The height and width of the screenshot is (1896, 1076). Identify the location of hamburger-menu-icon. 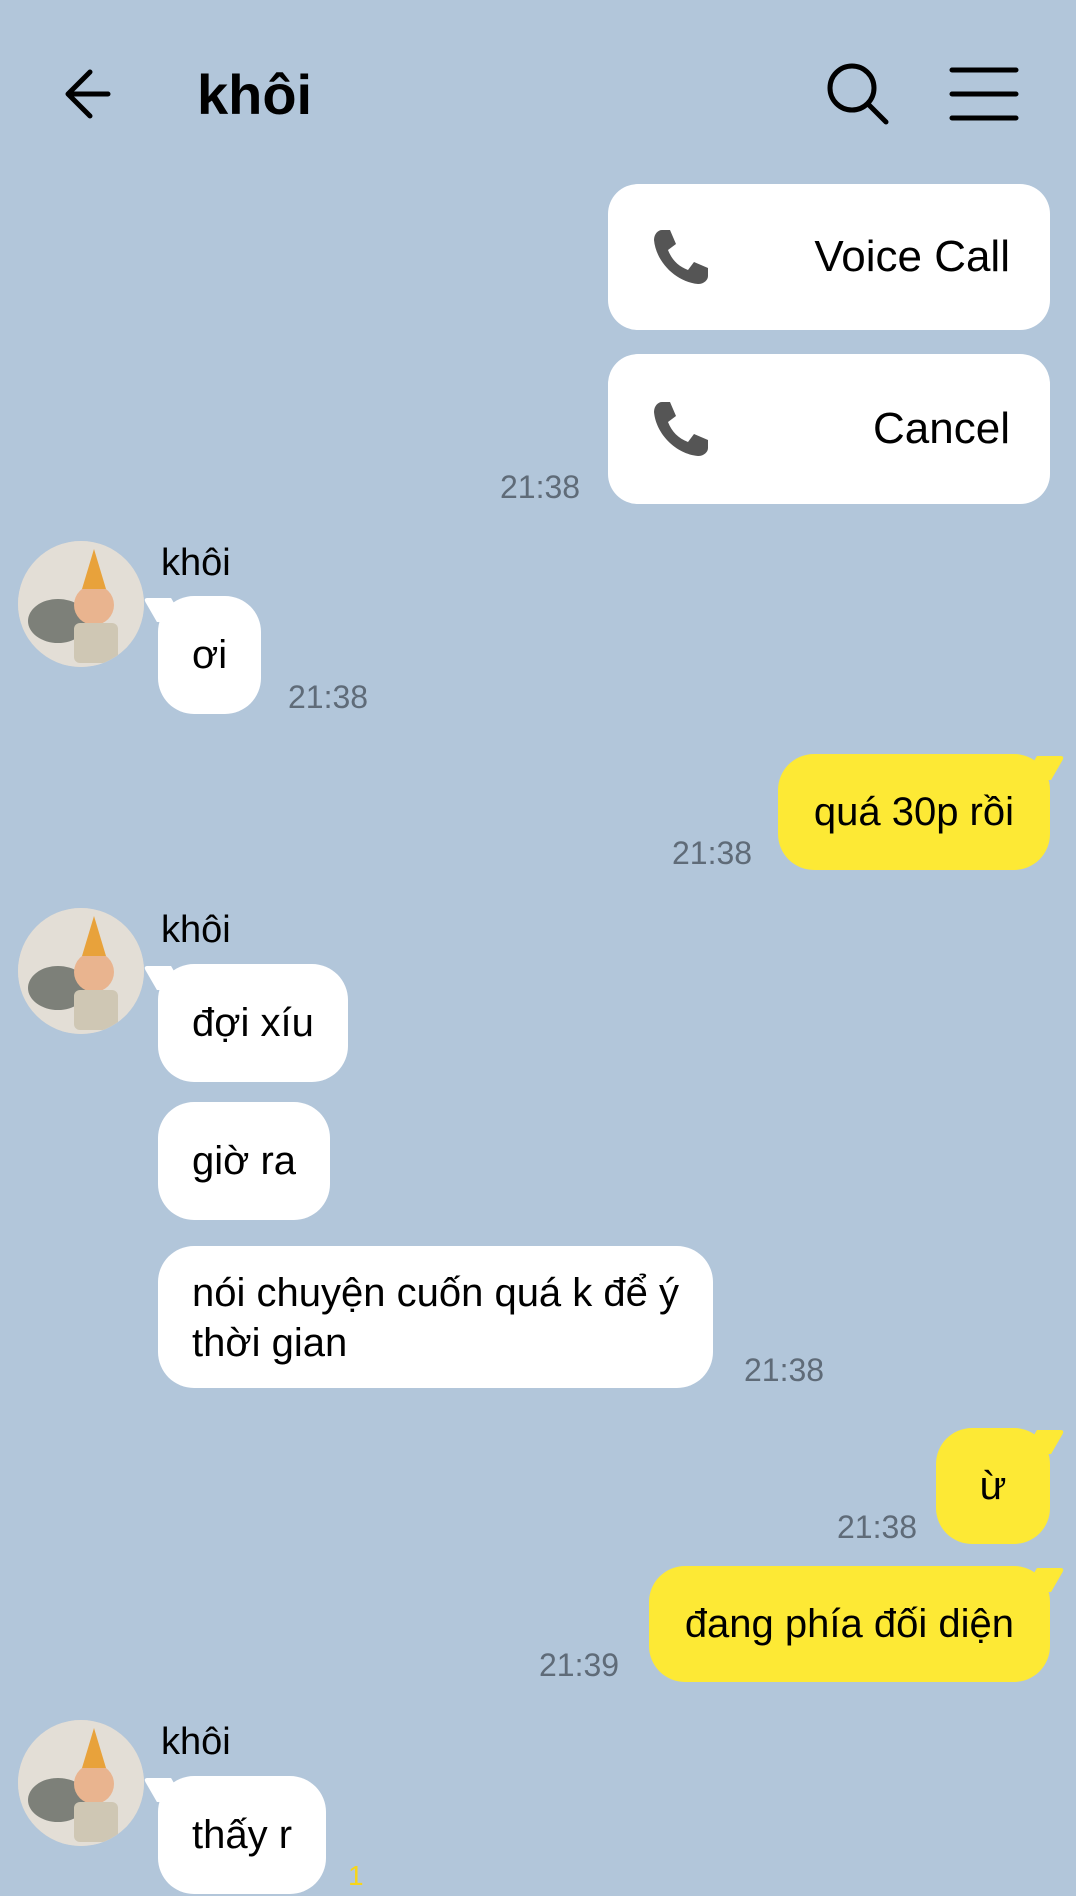
(984, 94).